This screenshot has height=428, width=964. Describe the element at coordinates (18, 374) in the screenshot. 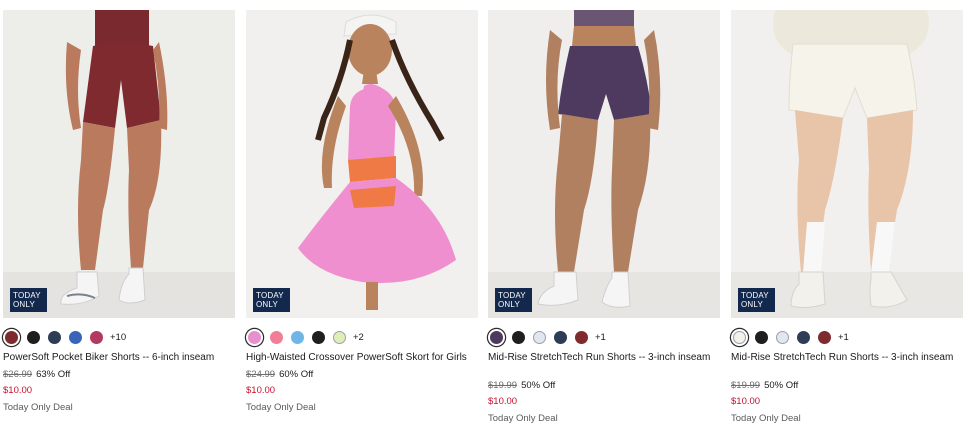

I see `original-price: $26.99` at that location.